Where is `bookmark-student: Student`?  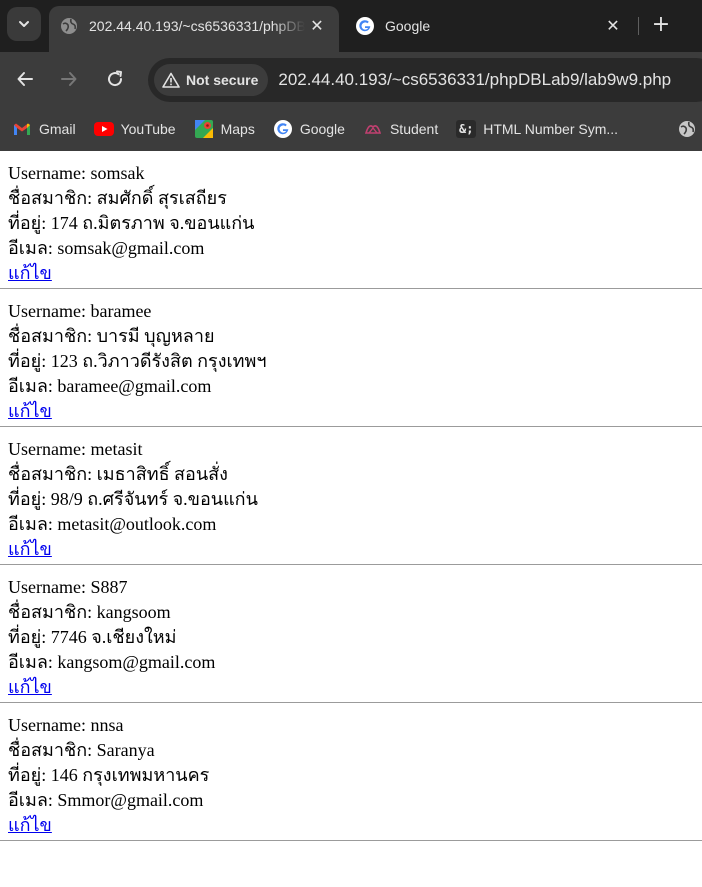
bookmark-student: Student is located at coordinates (400, 129).